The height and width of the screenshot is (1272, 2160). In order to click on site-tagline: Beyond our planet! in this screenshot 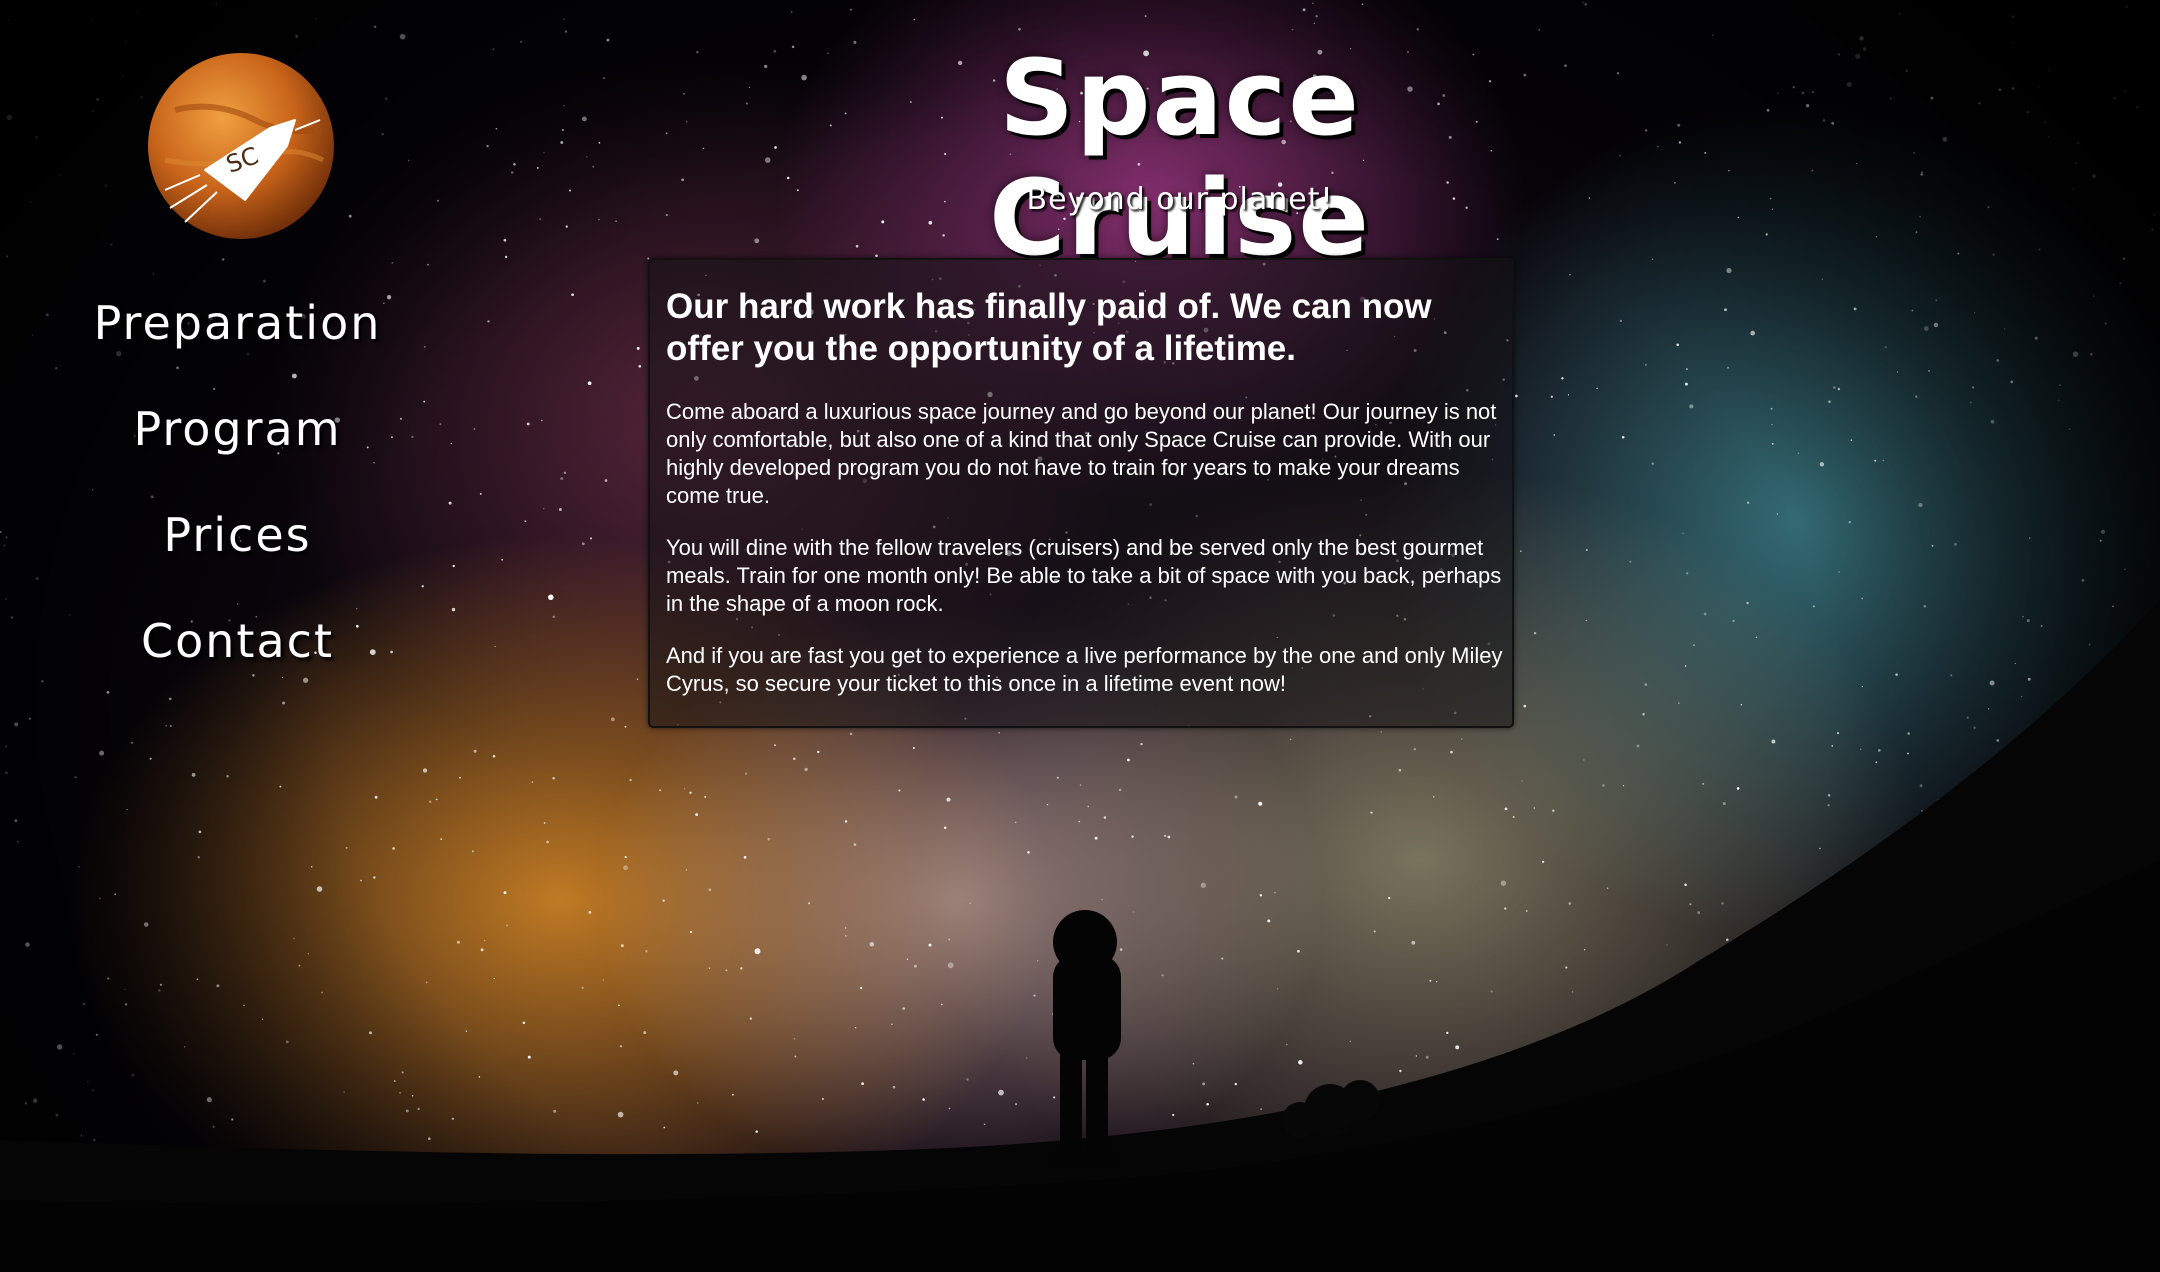, I will do `click(1180, 199)`.